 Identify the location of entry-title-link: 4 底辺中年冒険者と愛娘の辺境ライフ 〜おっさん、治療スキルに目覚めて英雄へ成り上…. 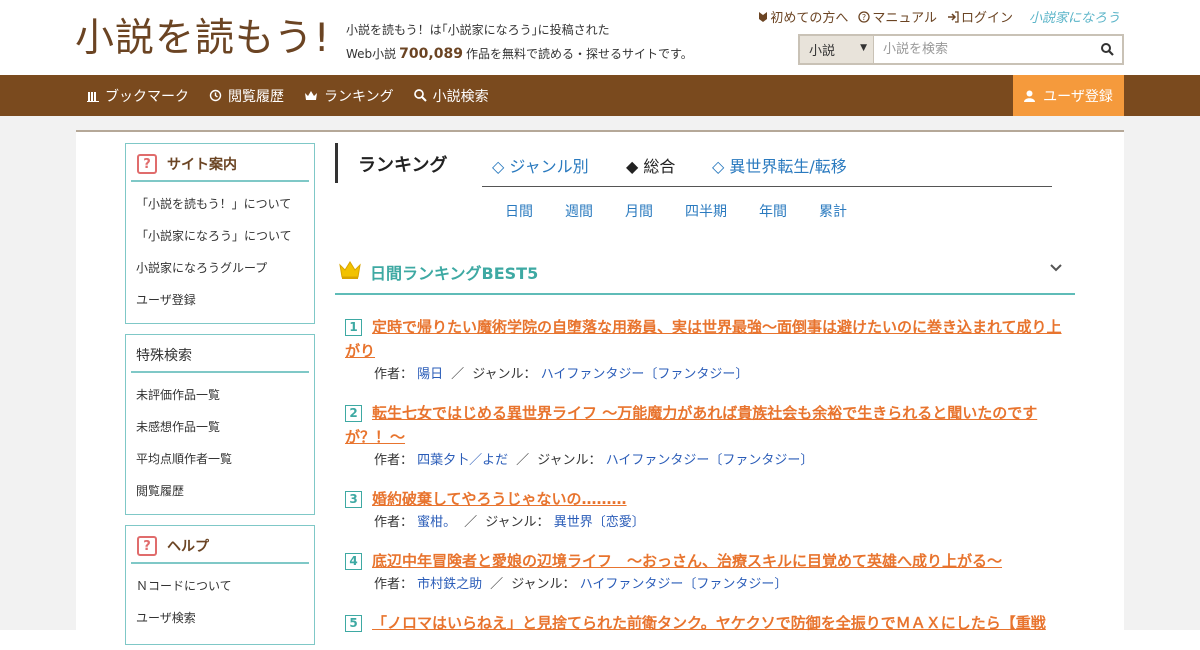
(673, 561).